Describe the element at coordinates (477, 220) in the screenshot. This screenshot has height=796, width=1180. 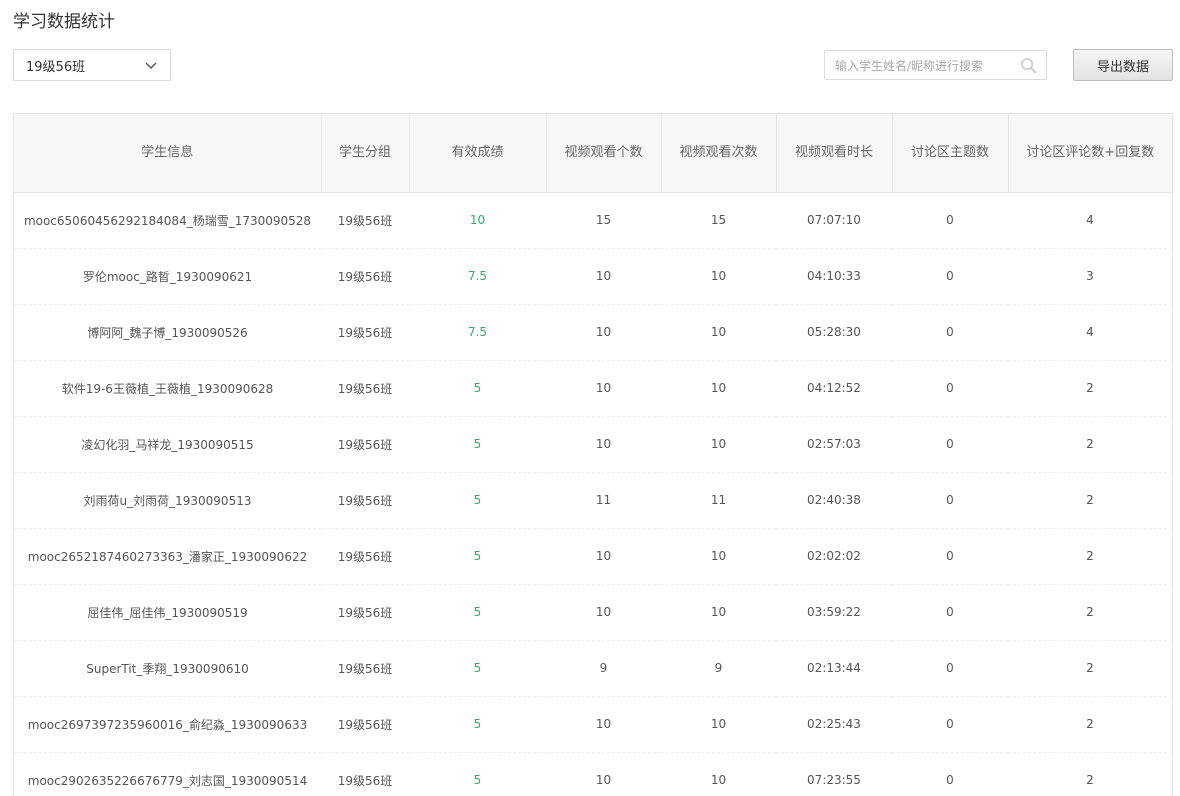
I see `cell-score: 10` at that location.